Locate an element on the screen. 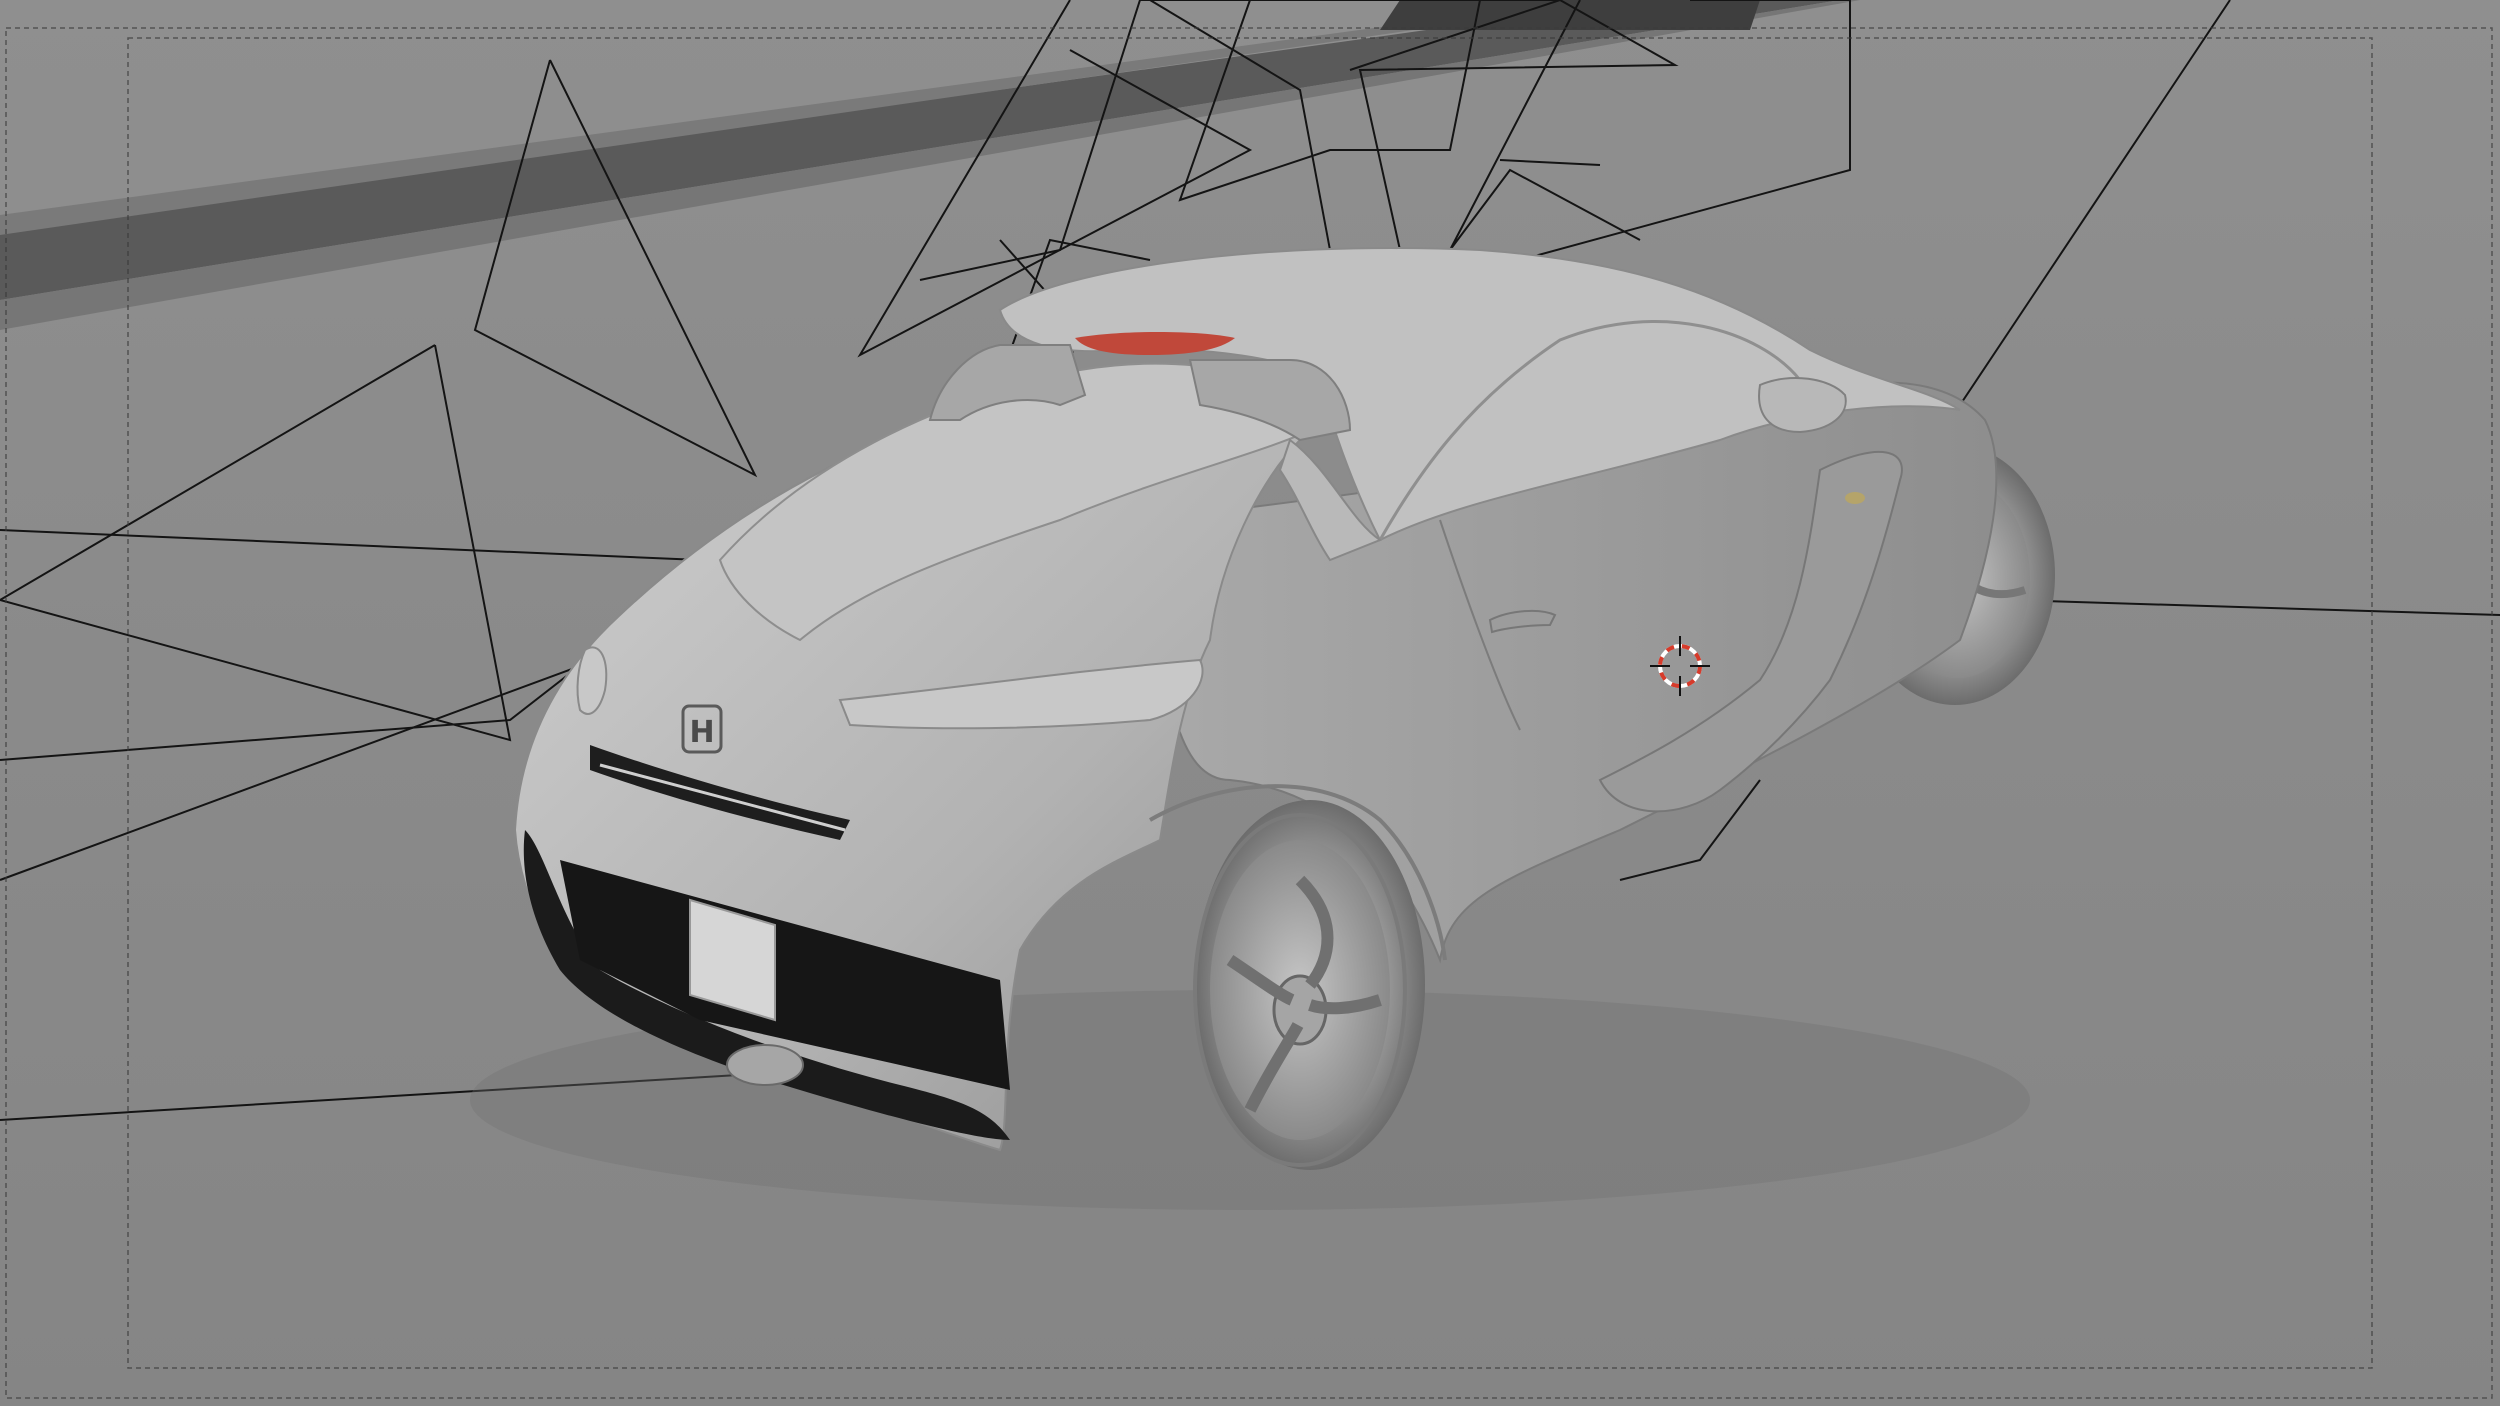 This screenshot has width=2500, height=1406. side-marker-light is located at coordinates (1855, 498).